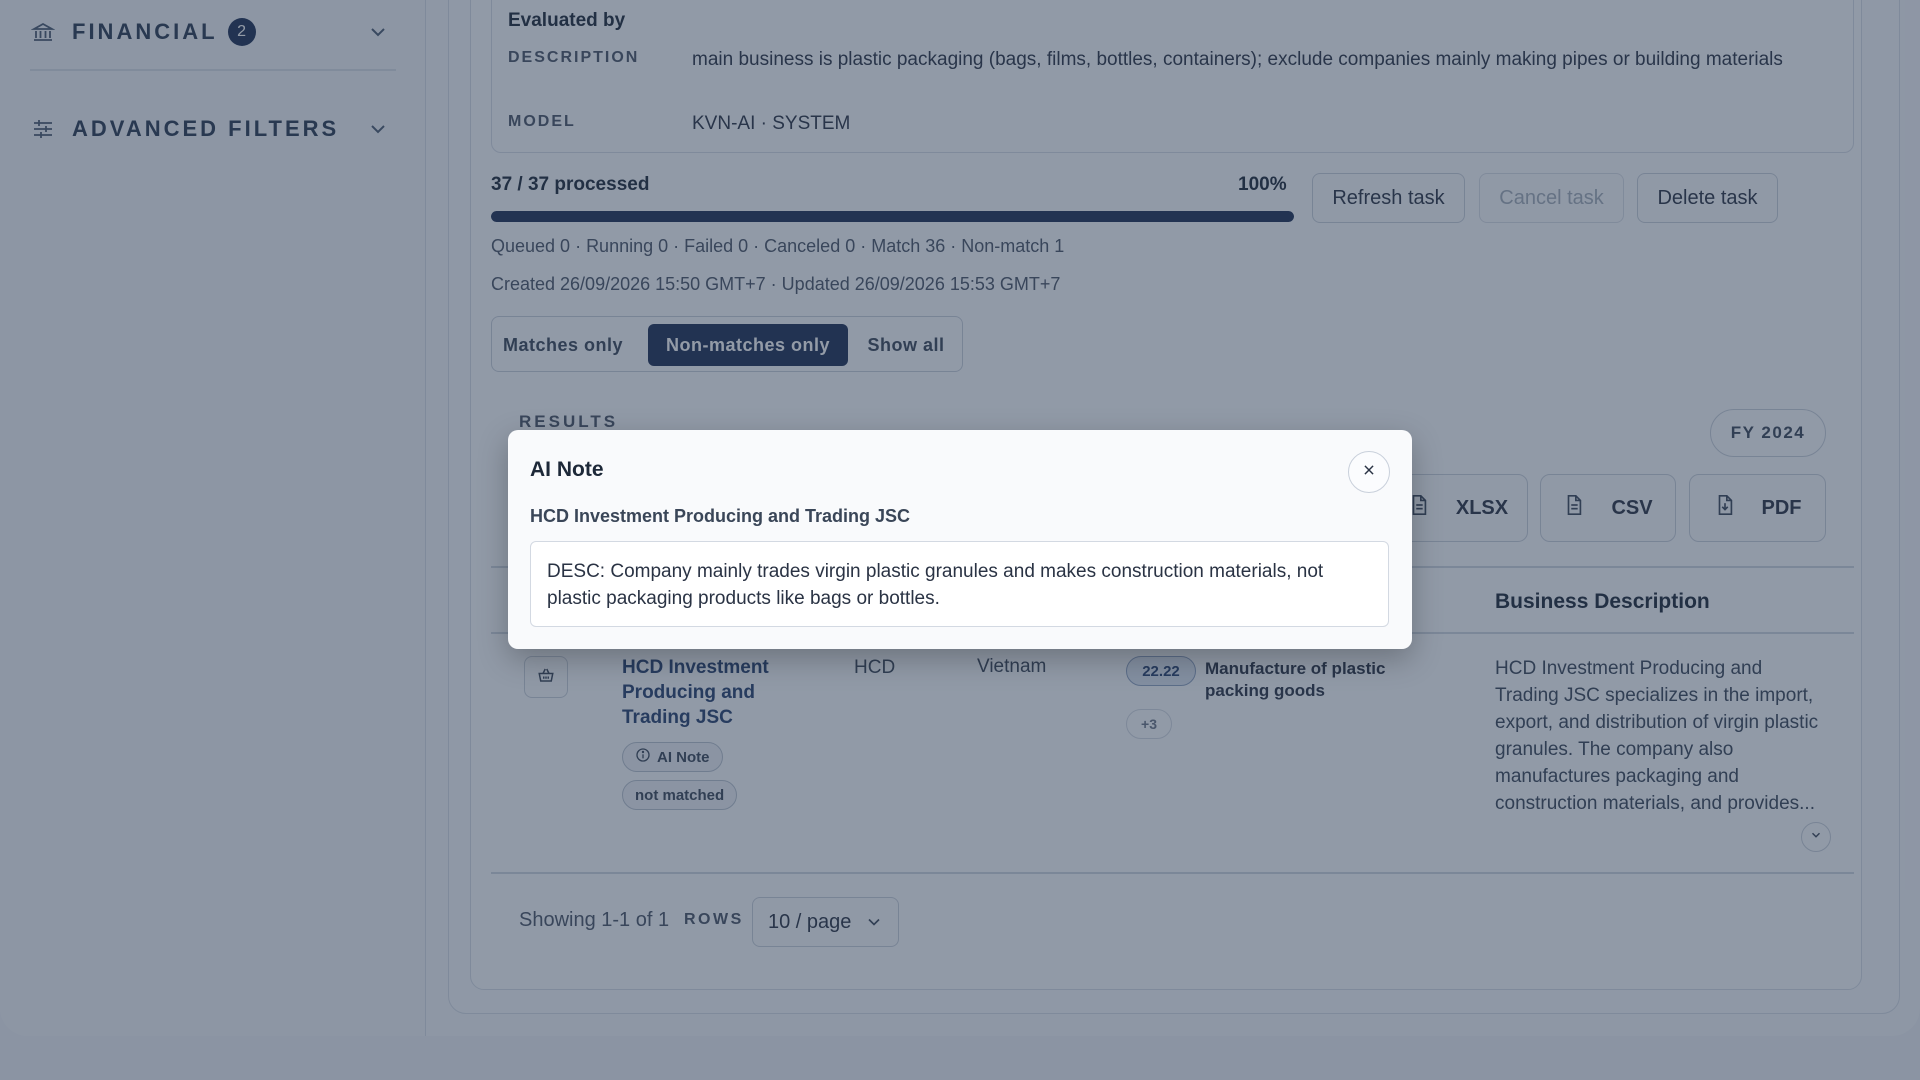 This screenshot has height=1080, width=1920. What do you see at coordinates (720, 516) in the screenshot?
I see `dialog-company-name: HCD Investment Producing and Trading JSC` at bounding box center [720, 516].